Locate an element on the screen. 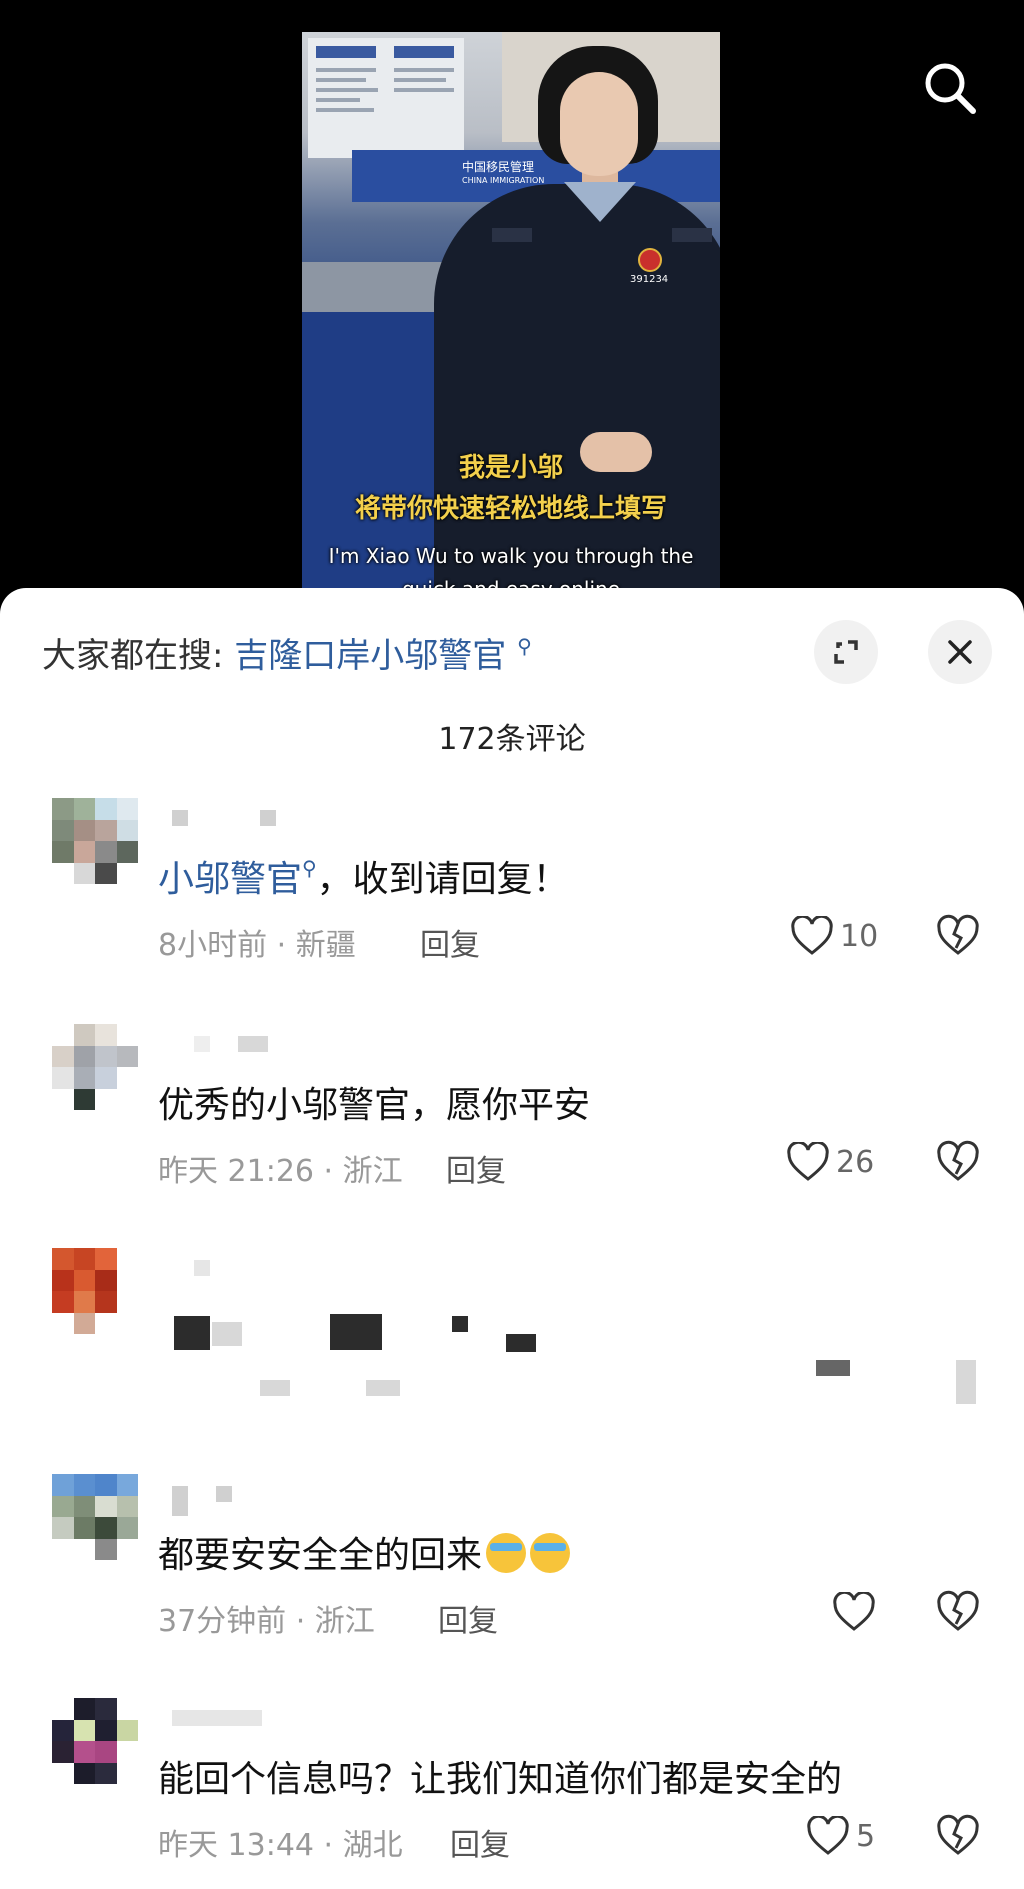  comment-text: 优秀的小邬警官，愿你平安 is located at coordinates (374, 1105).